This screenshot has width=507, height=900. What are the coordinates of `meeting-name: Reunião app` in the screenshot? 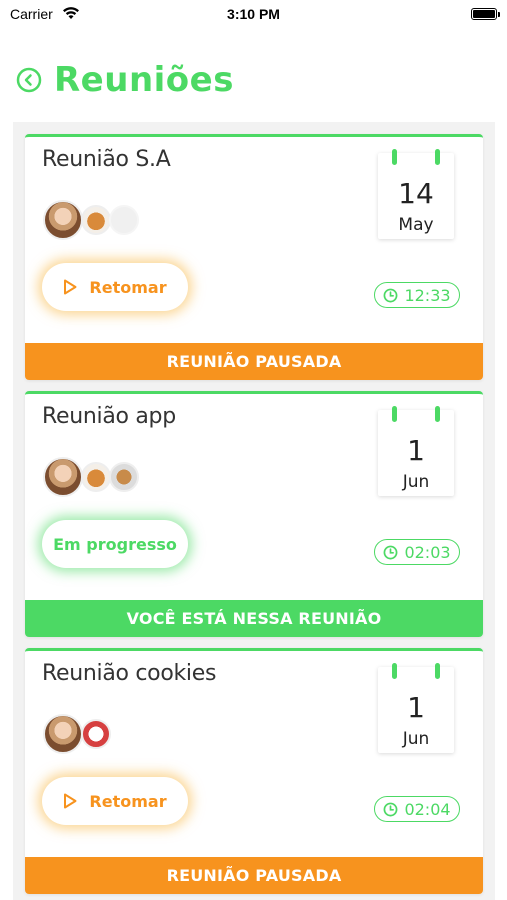 It's located at (109, 416).